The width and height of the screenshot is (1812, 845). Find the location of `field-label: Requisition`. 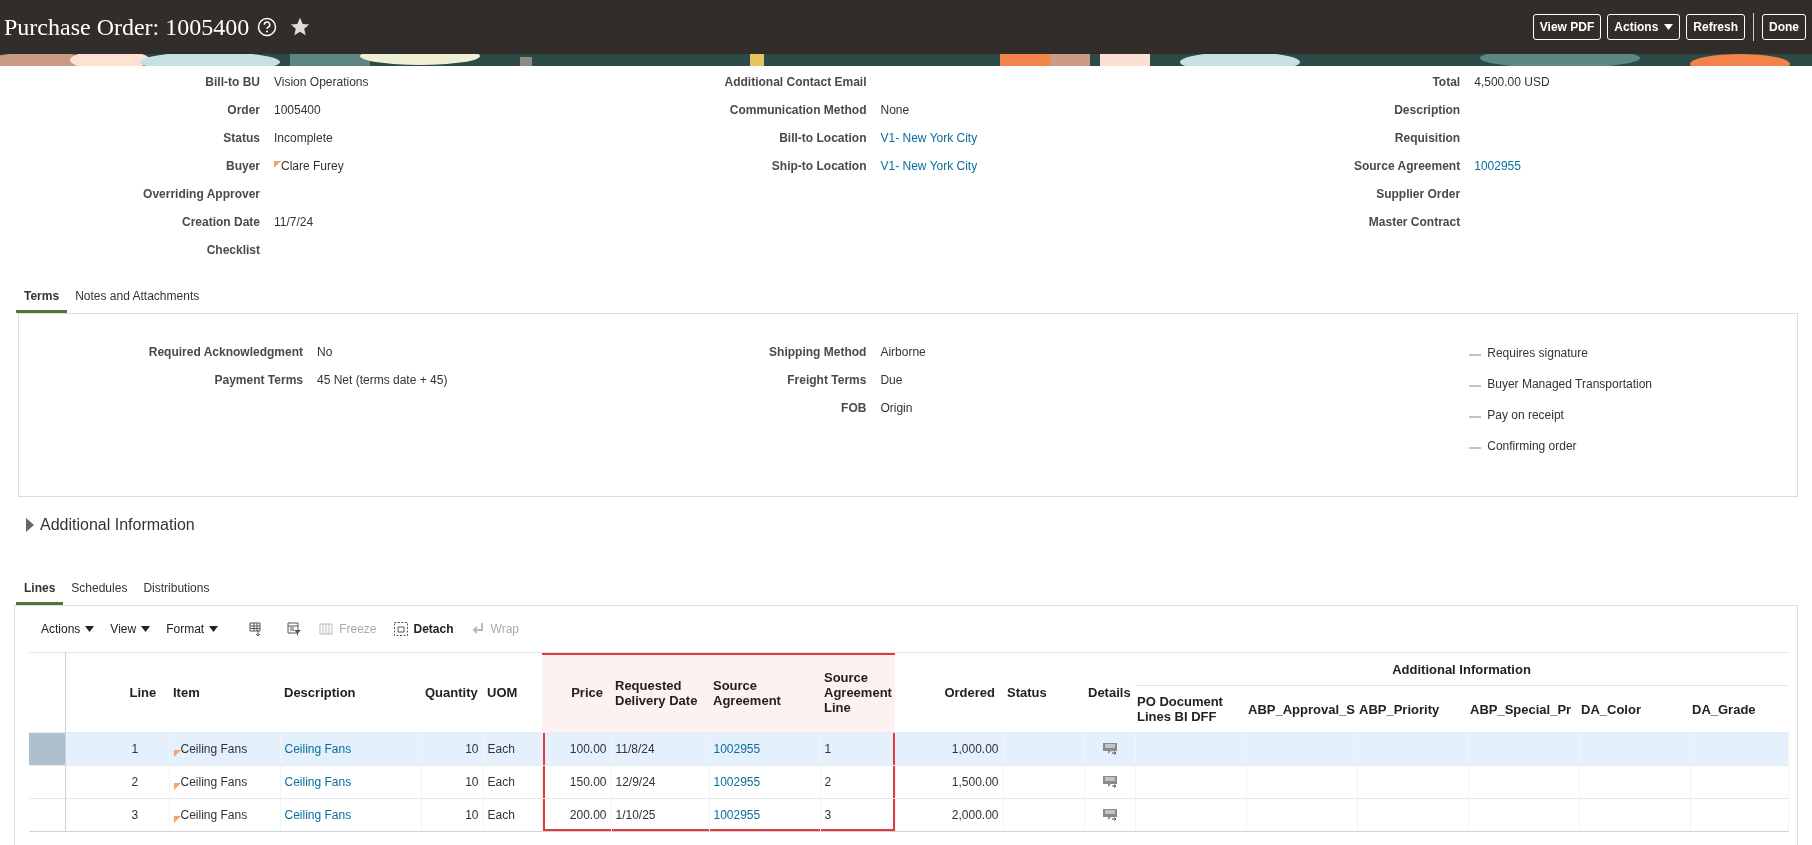

field-label: Requisition is located at coordinates (1427, 138).